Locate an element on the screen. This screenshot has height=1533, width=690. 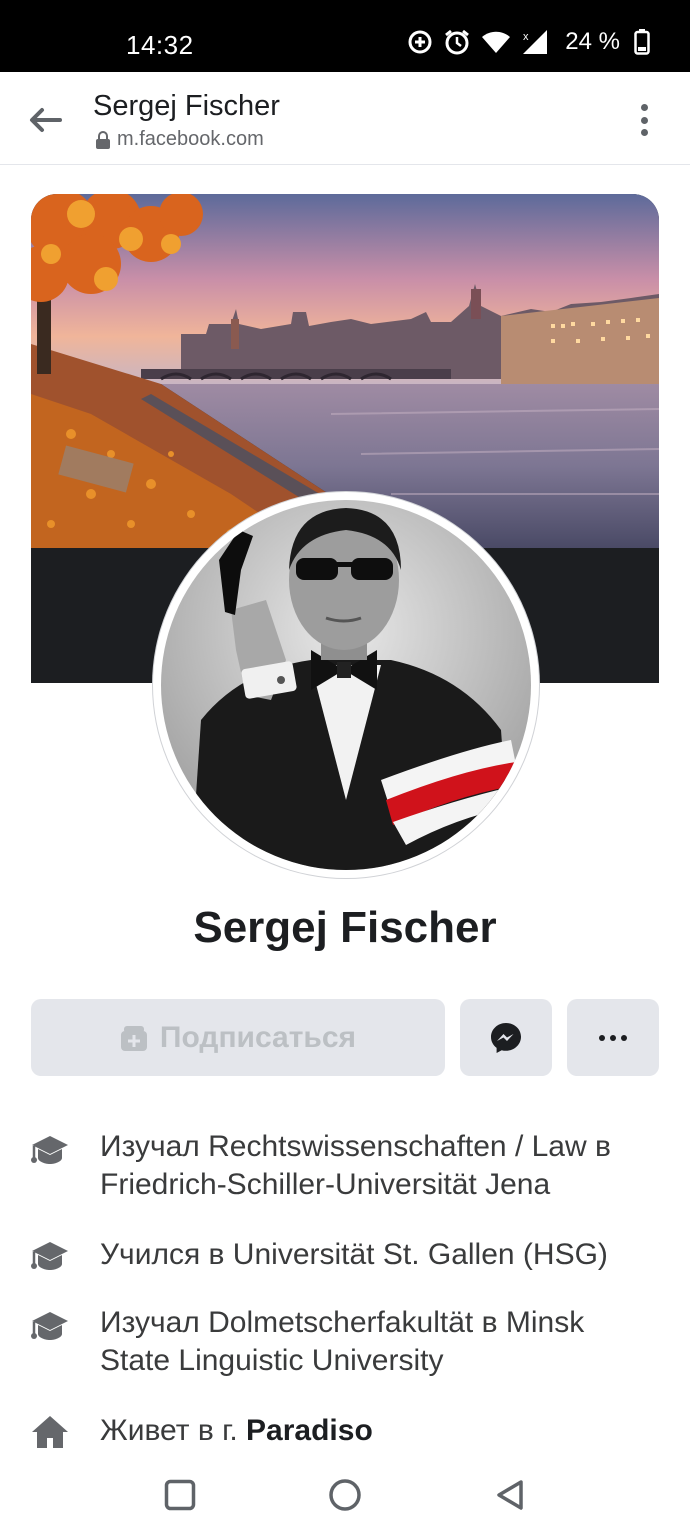
profile-picture is located at coordinates (346, 685).